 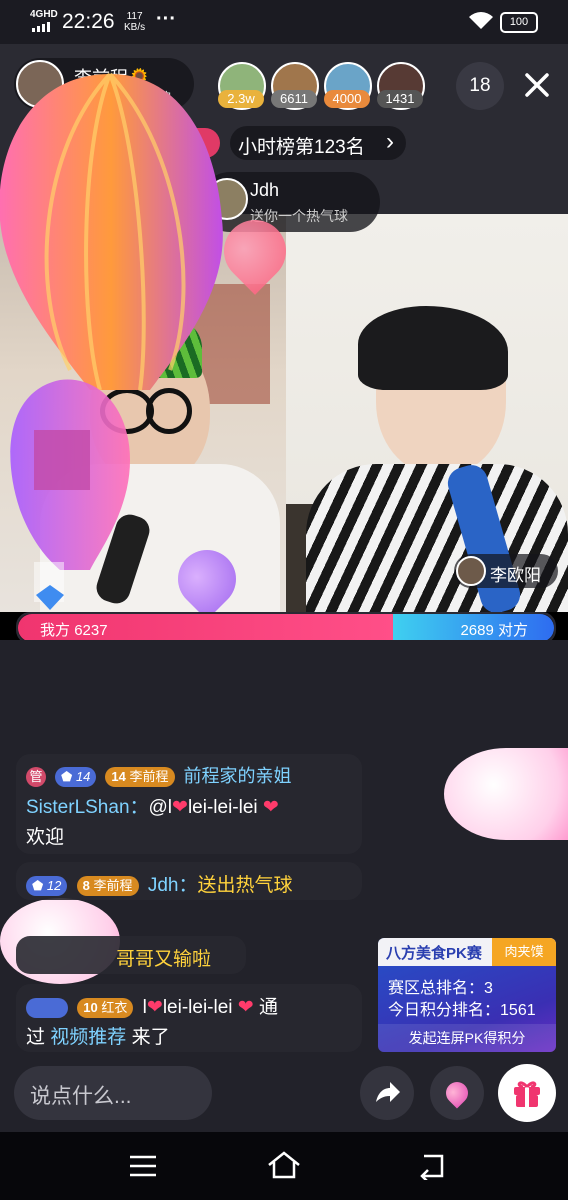 I want to click on status-bar: 4GHD 22:26 117 KB/s ··· 100, so click(x=284, y=22).